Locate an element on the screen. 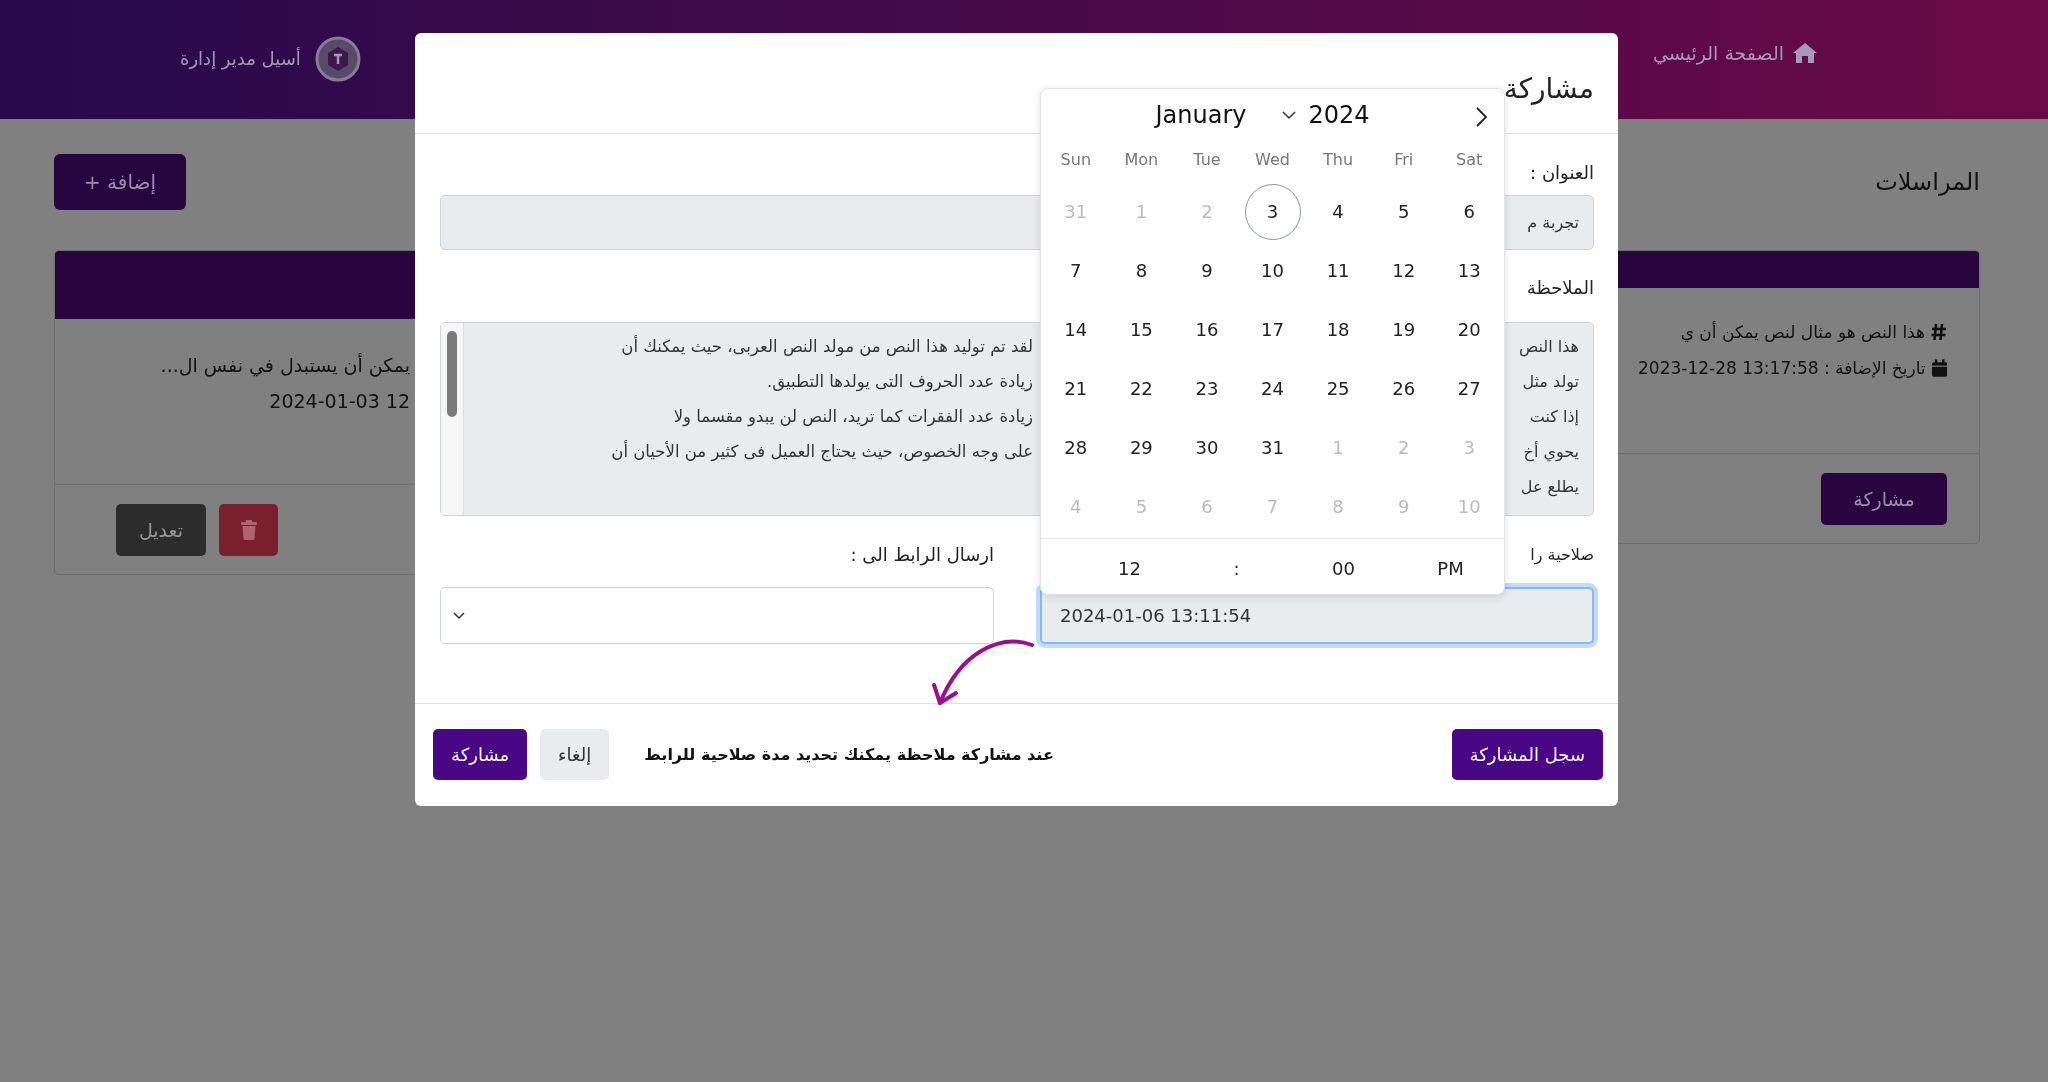 The height and width of the screenshot is (1082, 2048). home-link: الصفحة الرئيسي is located at coordinates (1718, 52).